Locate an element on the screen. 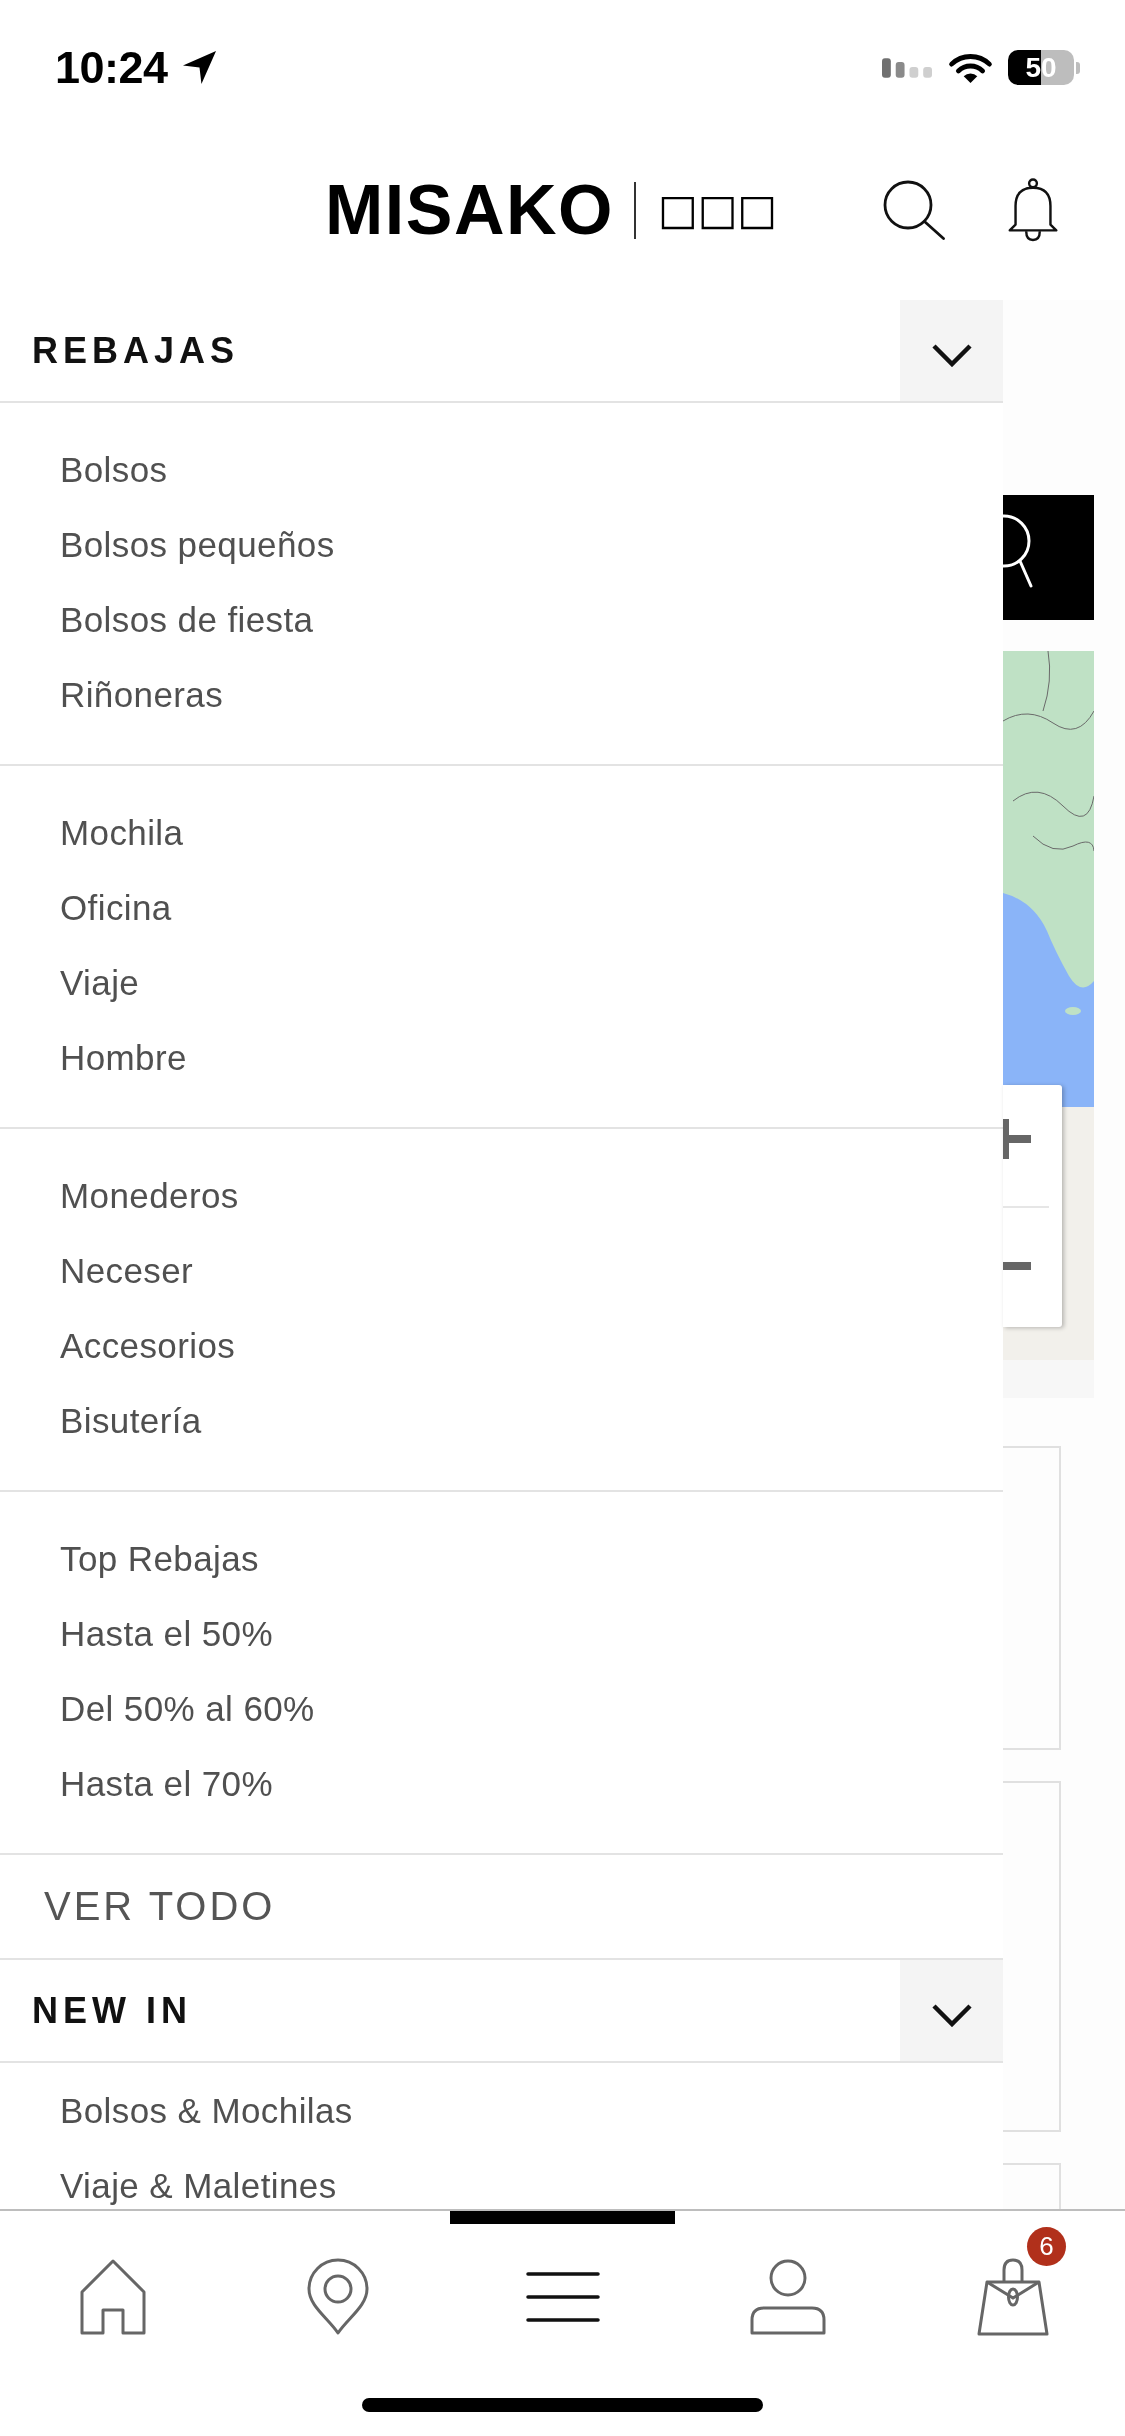 The height and width of the screenshot is (2436, 1125). menu-item: Accesorios is located at coordinates (148, 1345).